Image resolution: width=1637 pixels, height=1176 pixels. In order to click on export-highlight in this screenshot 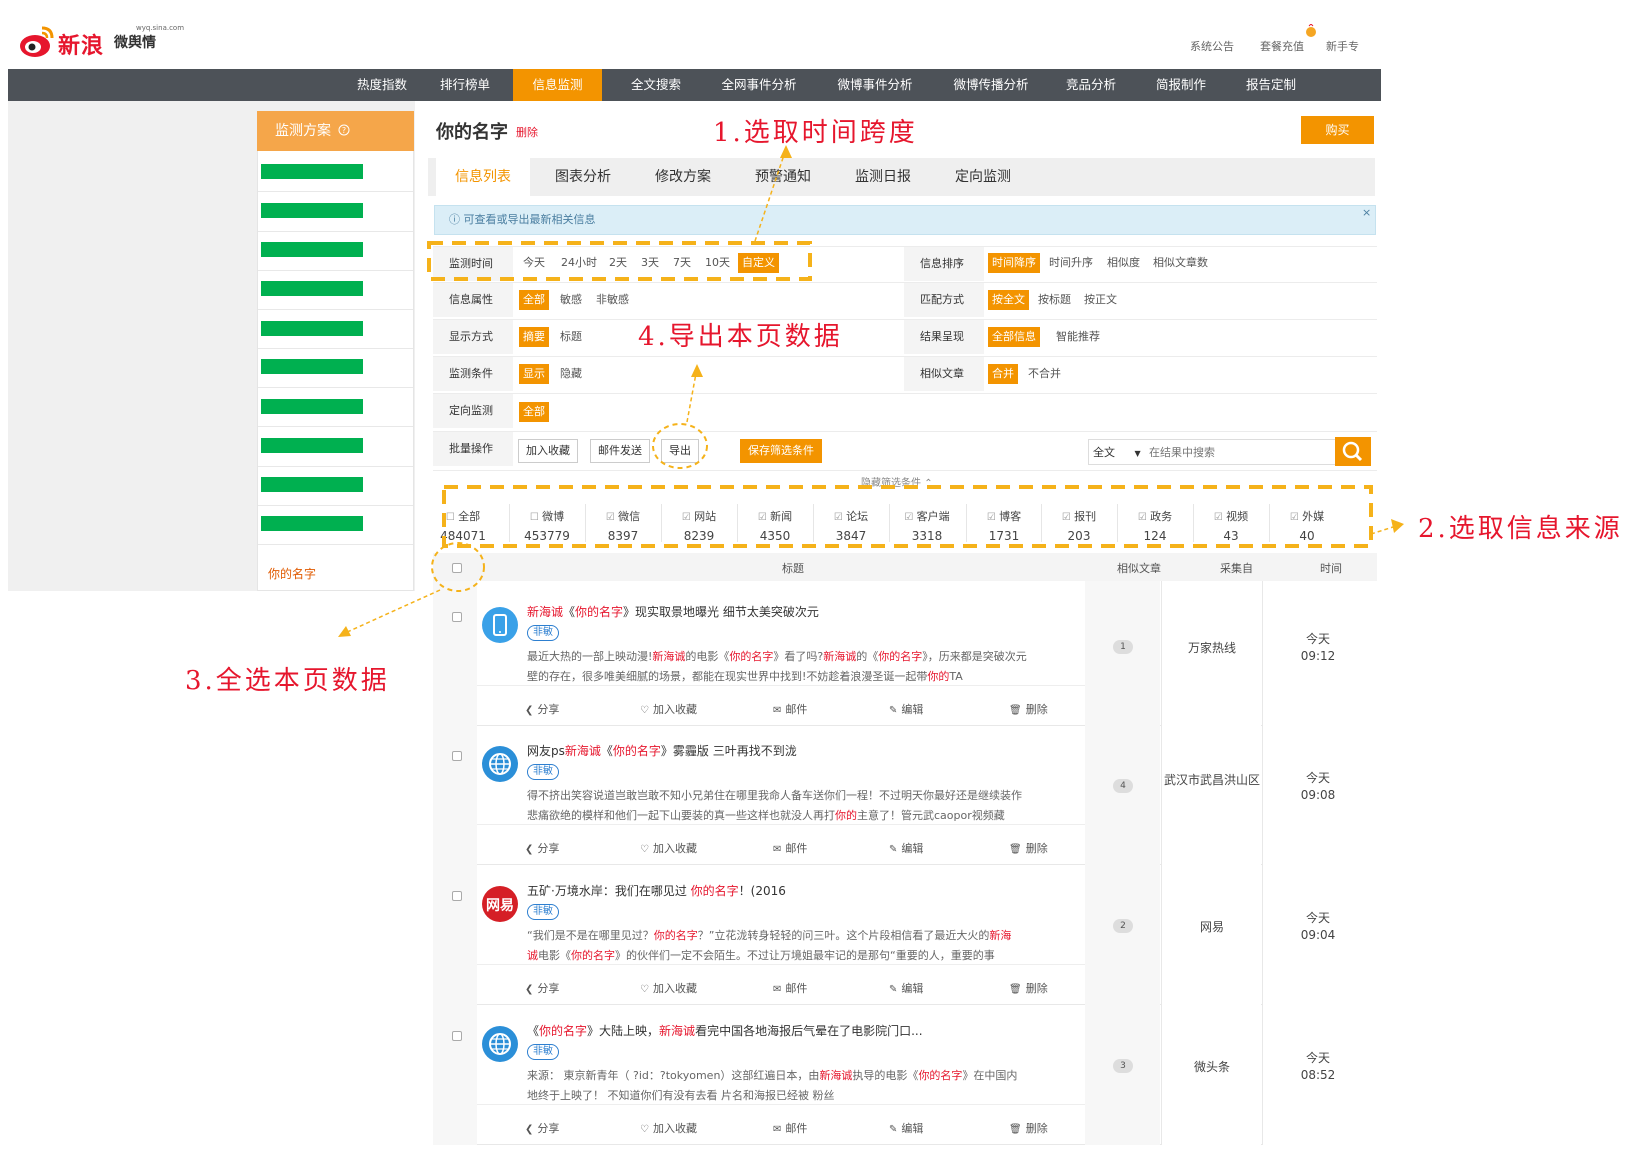, I will do `click(680, 446)`.